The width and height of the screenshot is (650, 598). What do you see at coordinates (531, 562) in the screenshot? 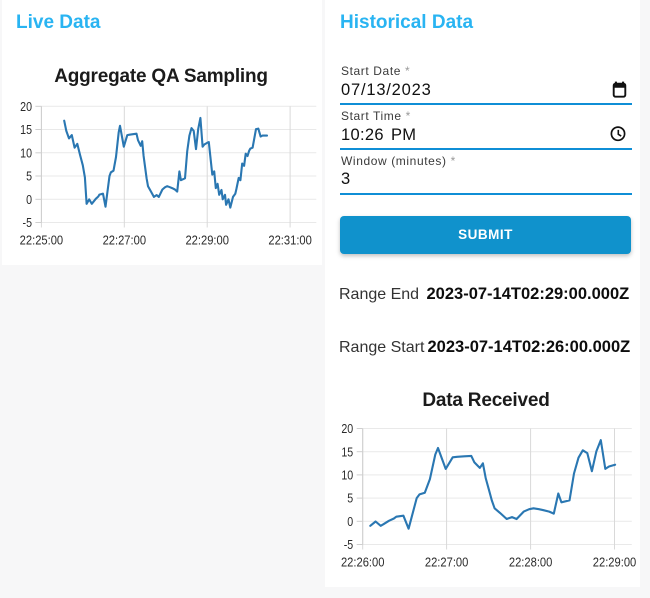
I see `svg-text: 22:28:00` at bounding box center [531, 562].